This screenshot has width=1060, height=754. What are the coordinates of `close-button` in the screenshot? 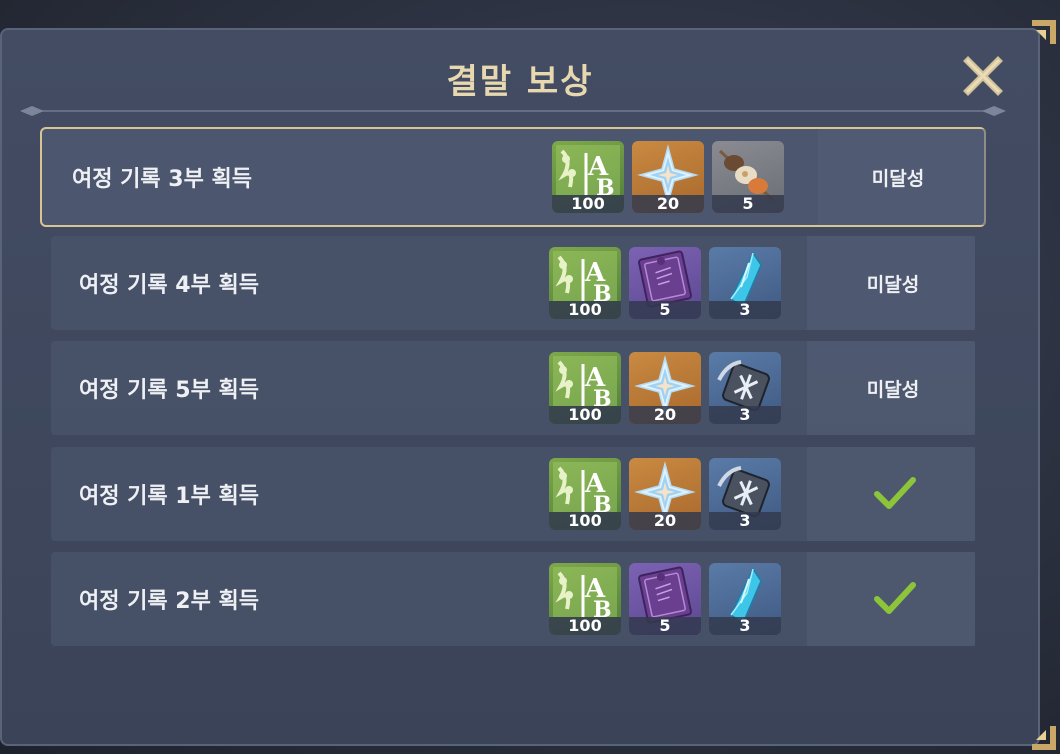 It's located at (983, 76).